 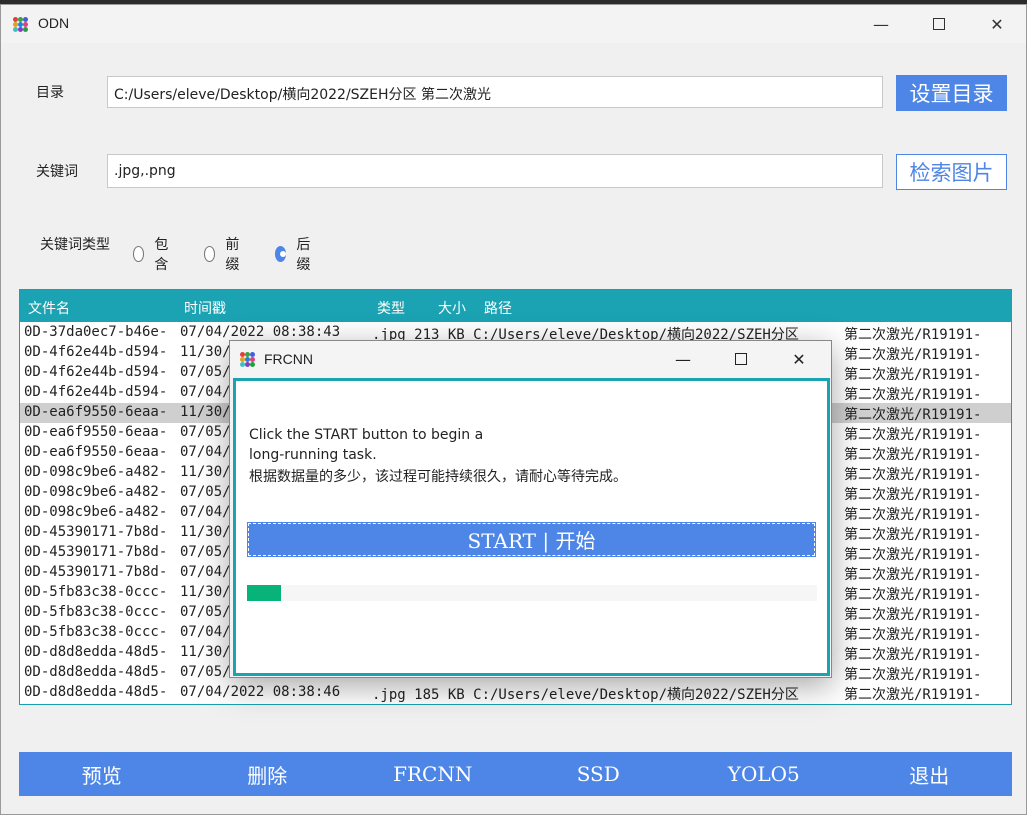 I want to click on header-filename: 文件名, so click(x=49, y=308).